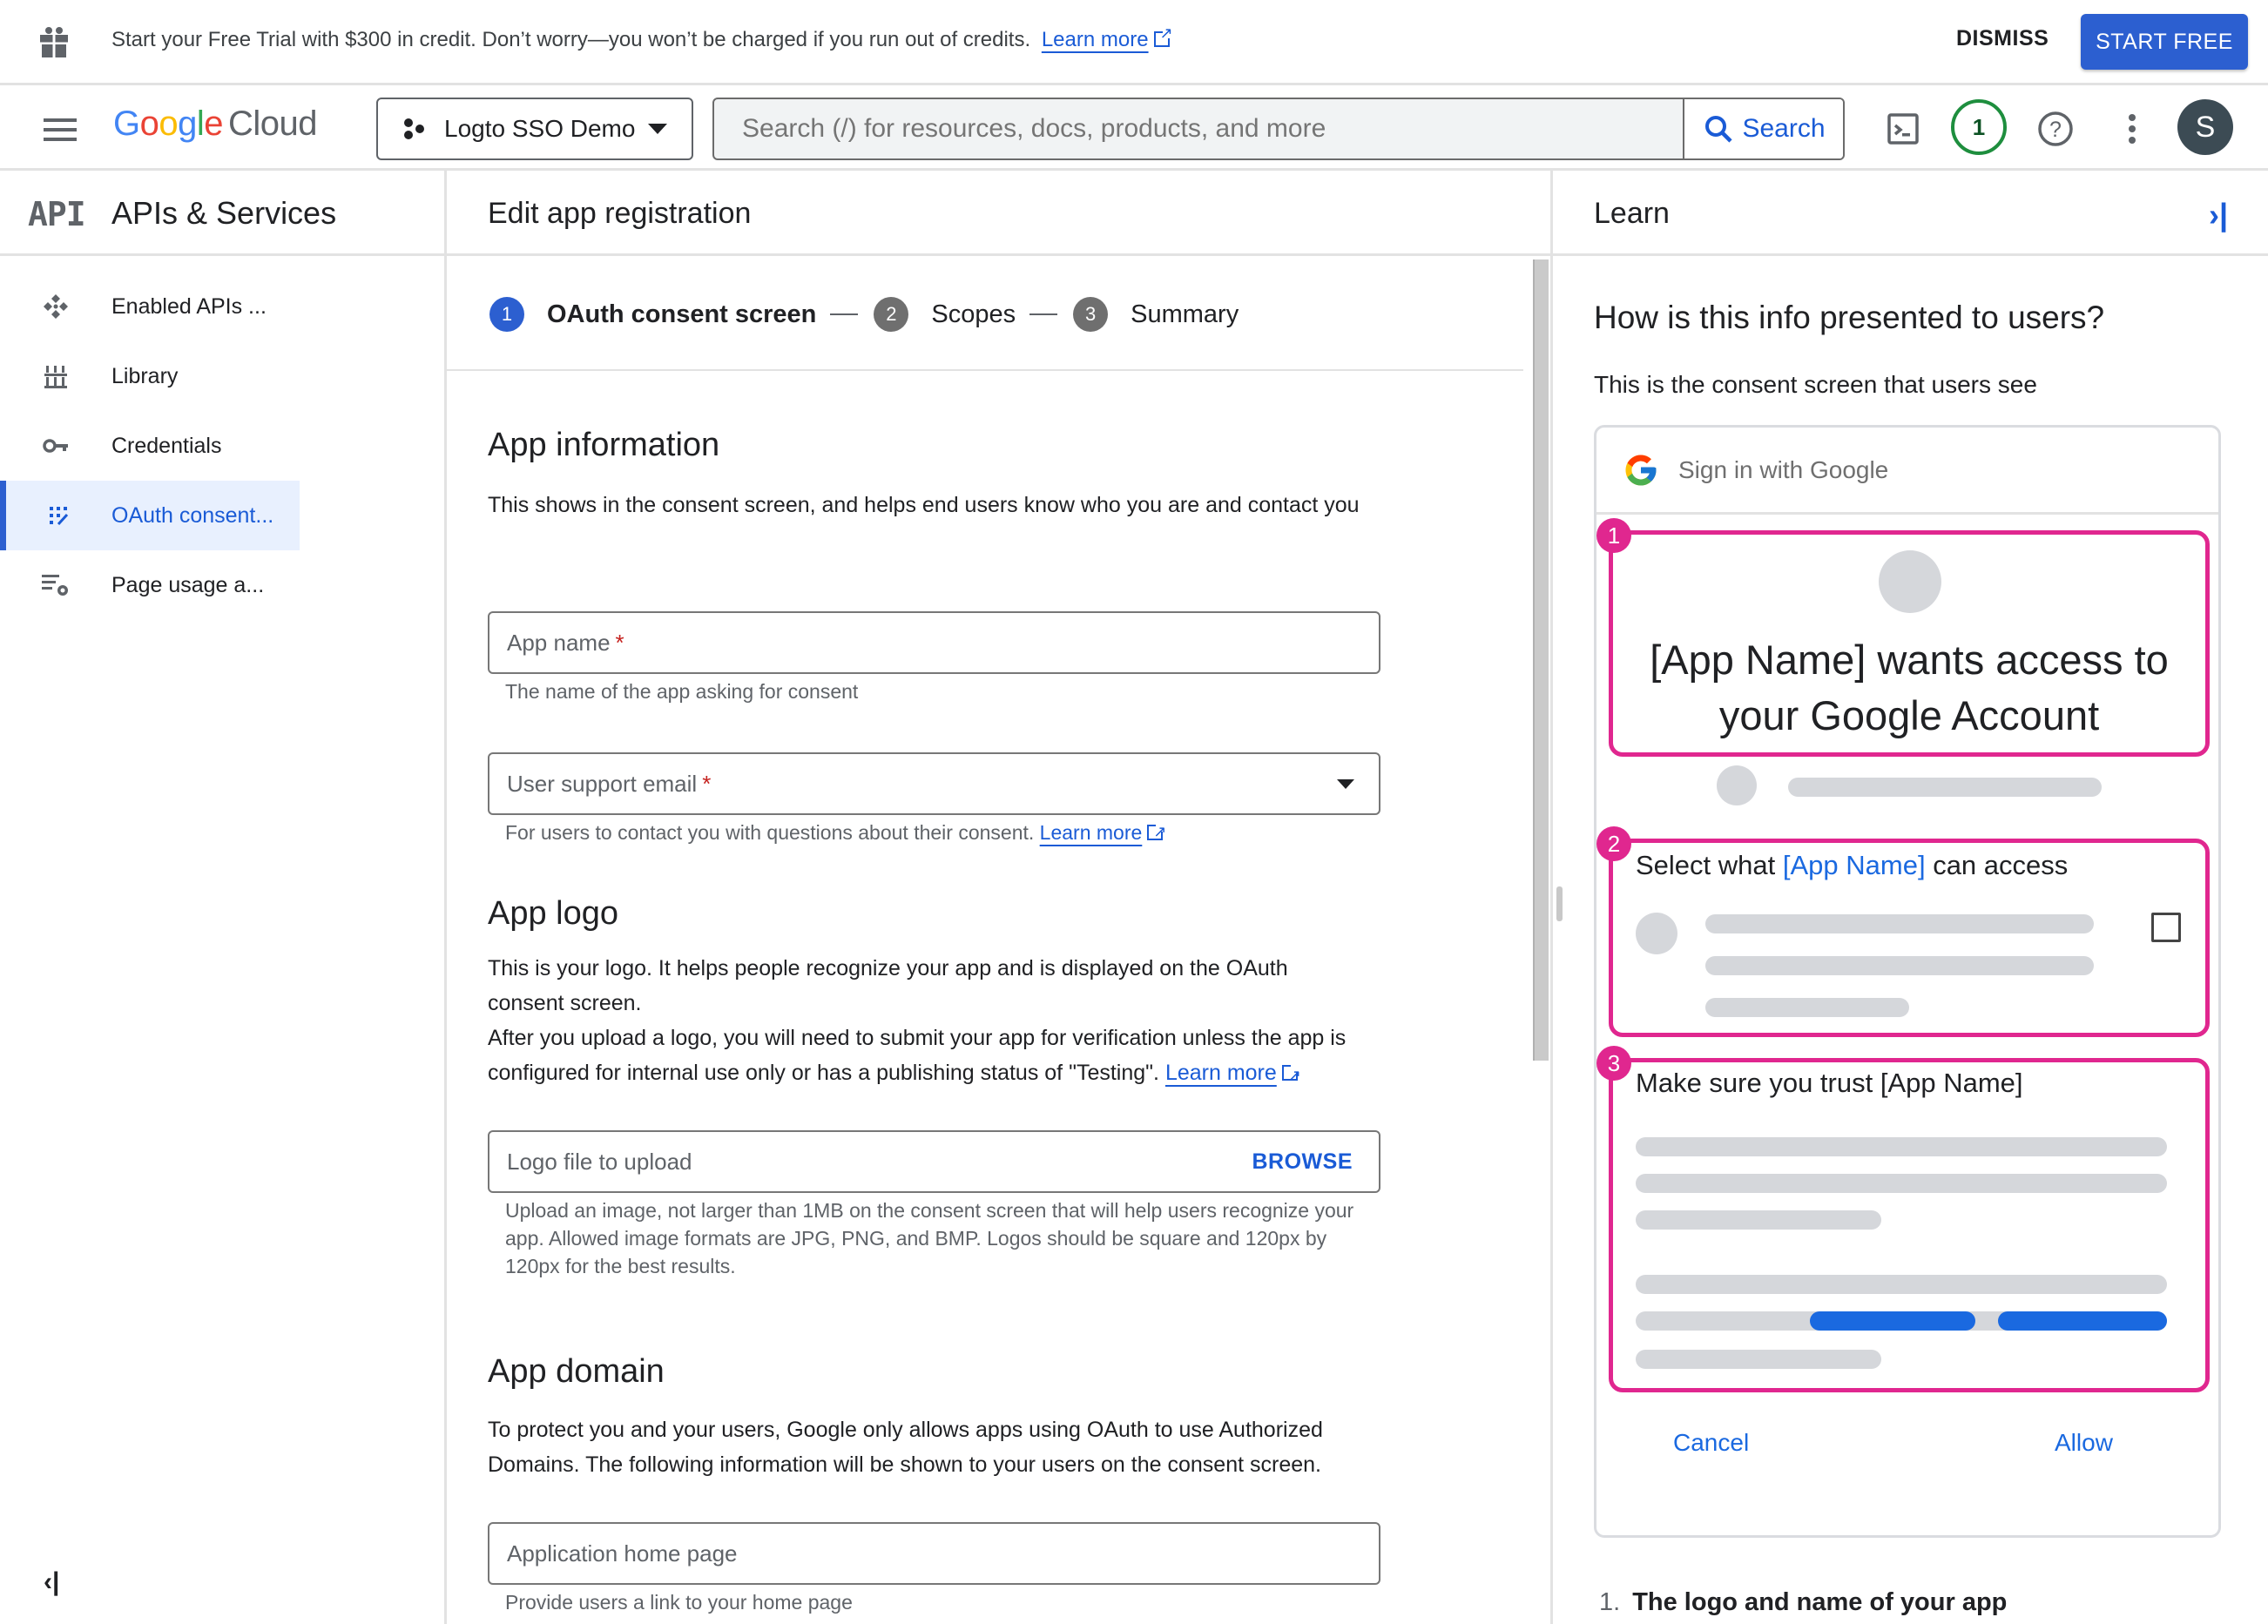 This screenshot has width=2268, height=1624. I want to click on select-access-text: Select what [App Name] can access, so click(1852, 865).